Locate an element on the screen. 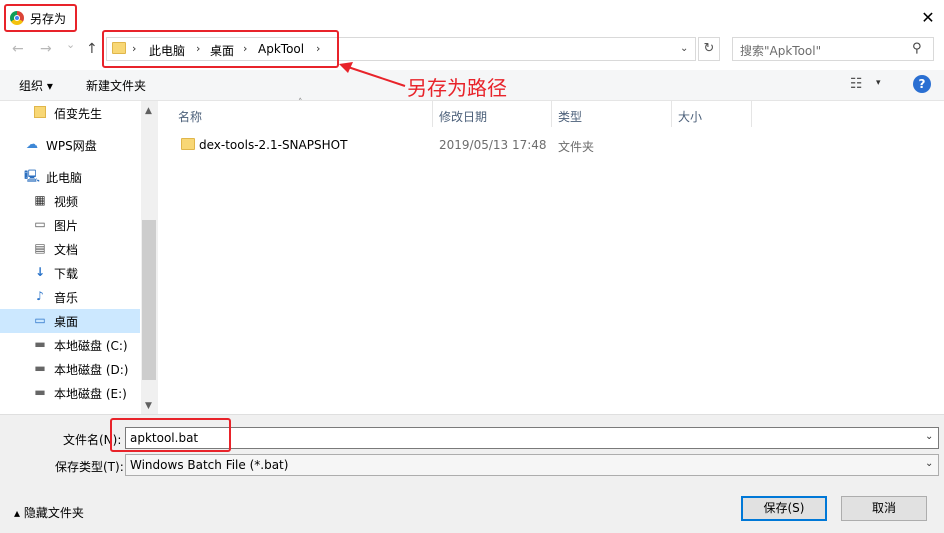 Image resolution: width=944 pixels, height=533 pixels. column-header-modified: 修改日期 is located at coordinates (463, 116).